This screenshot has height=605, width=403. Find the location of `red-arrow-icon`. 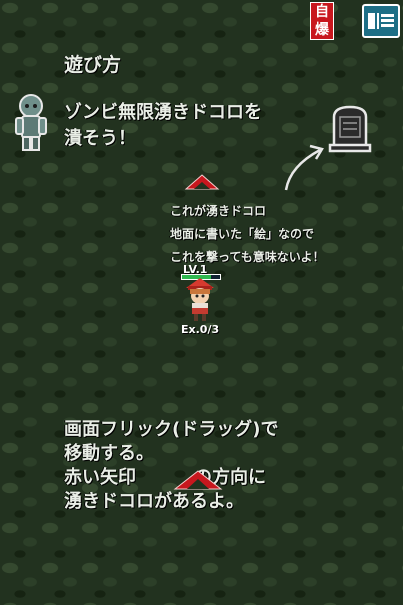

red-arrow-icon is located at coordinates (202, 182).